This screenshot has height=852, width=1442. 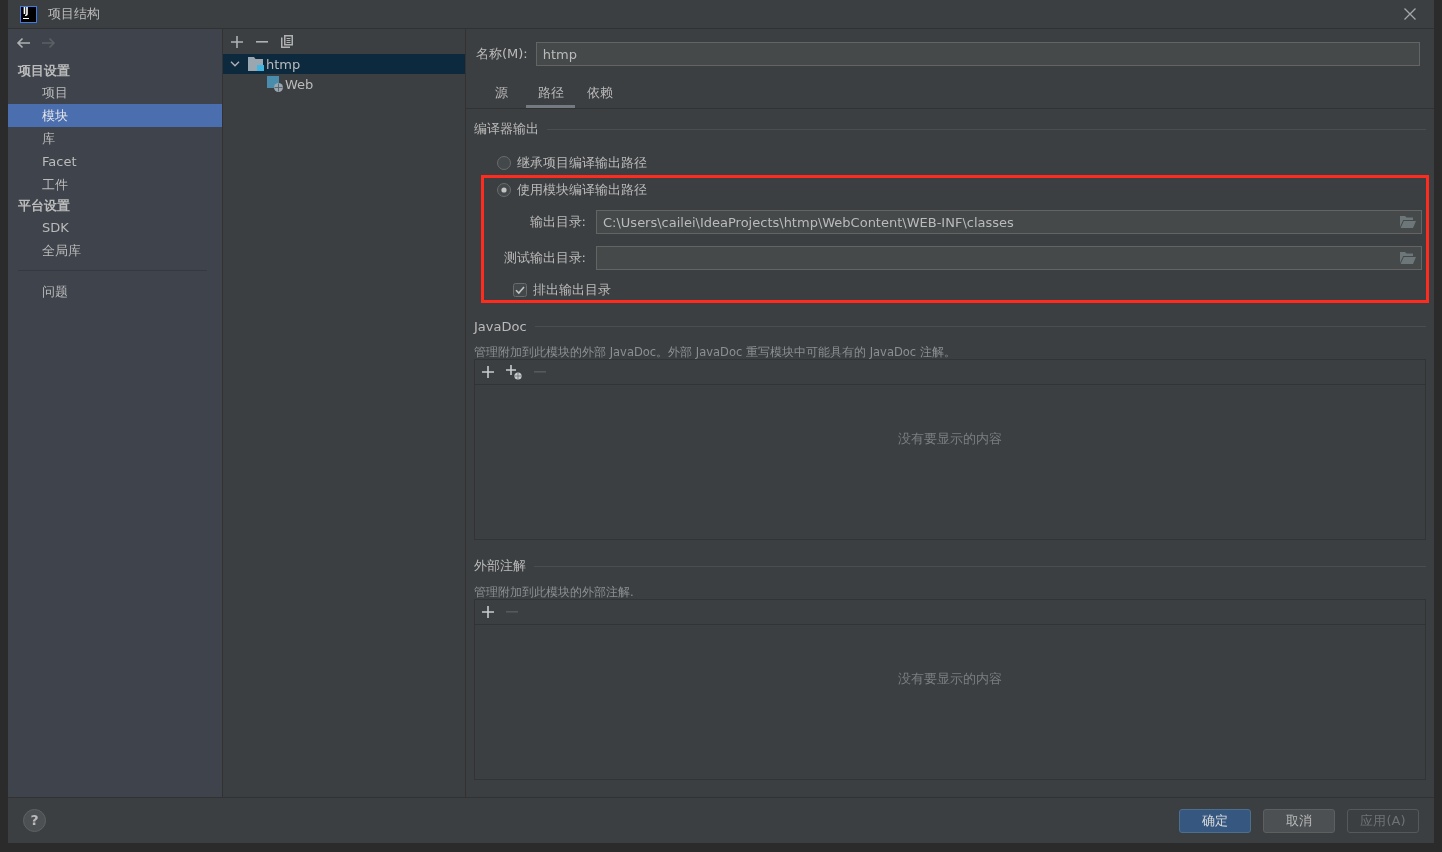 I want to click on path-label: 测试输出目录:, so click(x=544, y=258).